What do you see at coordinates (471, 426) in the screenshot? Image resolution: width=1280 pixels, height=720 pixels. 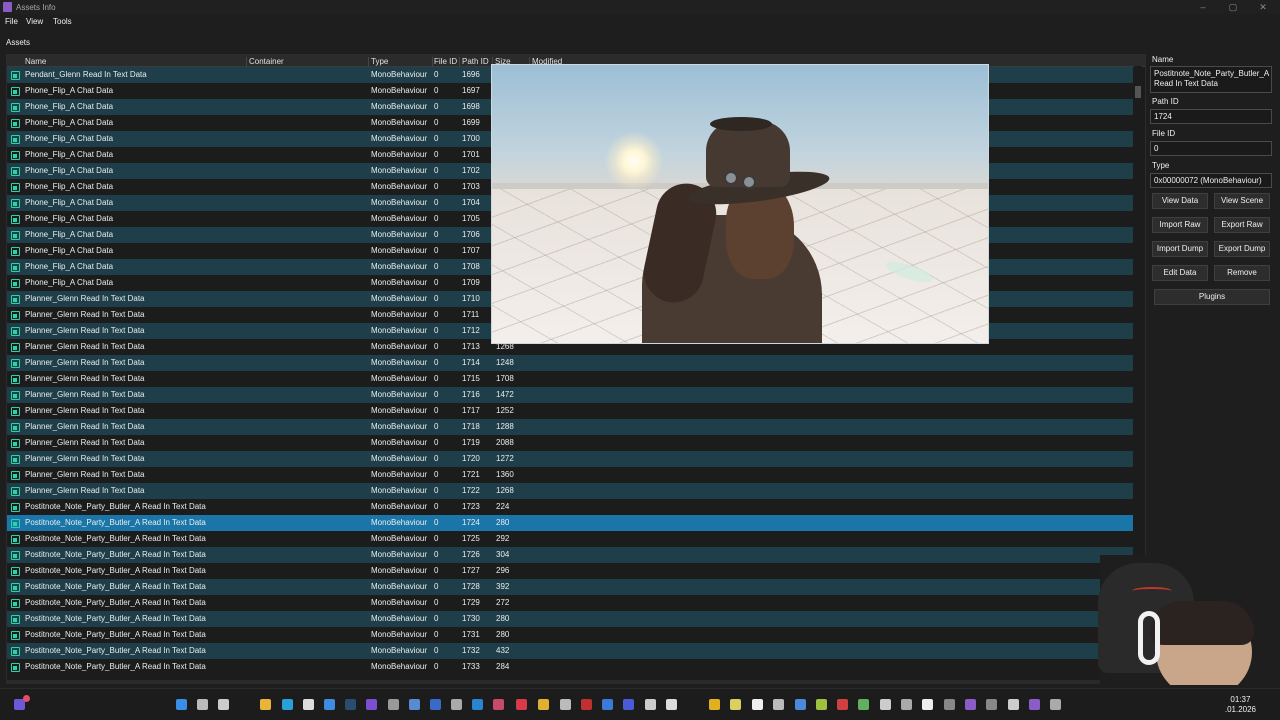 I see `cell-path-id: 1718` at bounding box center [471, 426].